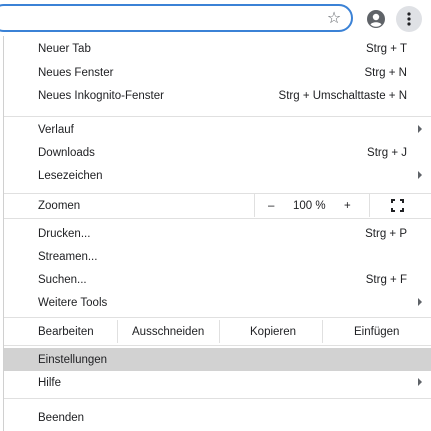 Image resolution: width=431 pixels, height=431 pixels. I want to click on menu-button, so click(409, 19).